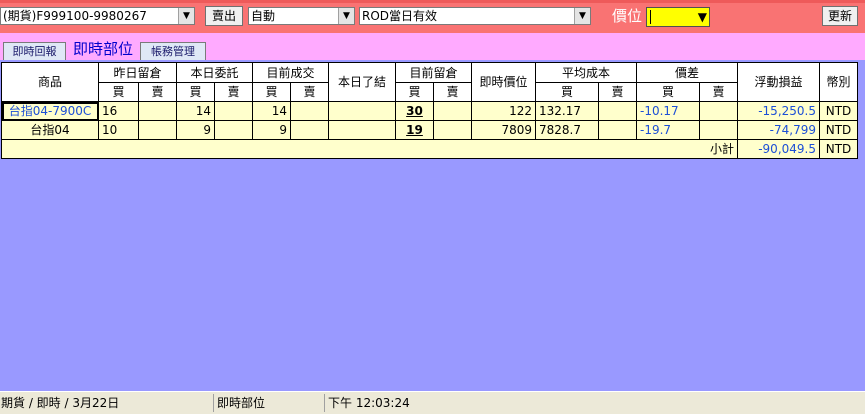 The image size is (865, 414). What do you see at coordinates (137, 72) in the screenshot?
I see `header-prev-position: 昨日留倉` at bounding box center [137, 72].